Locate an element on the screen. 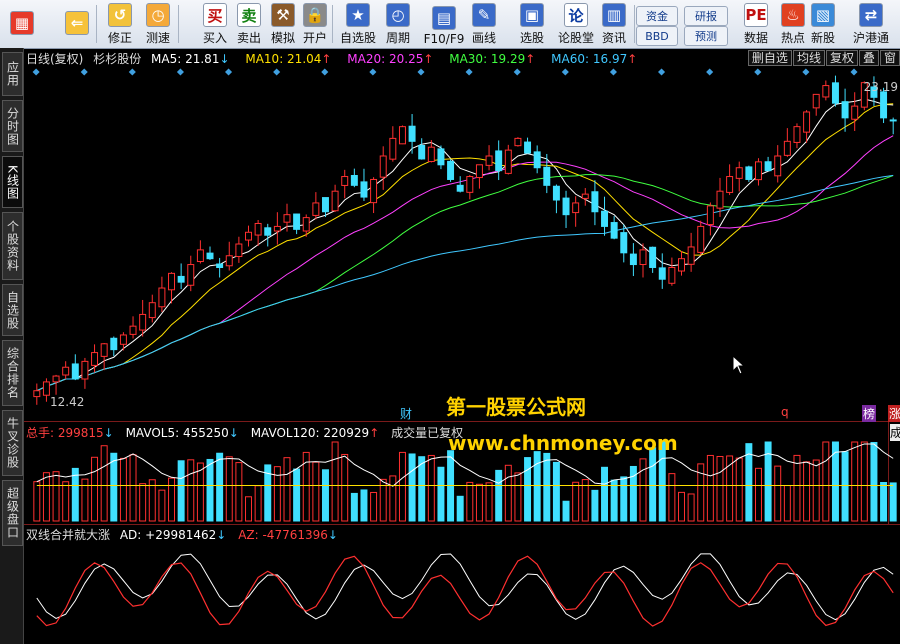  自选股-button: ★ 自选股 is located at coordinates (358, 24).